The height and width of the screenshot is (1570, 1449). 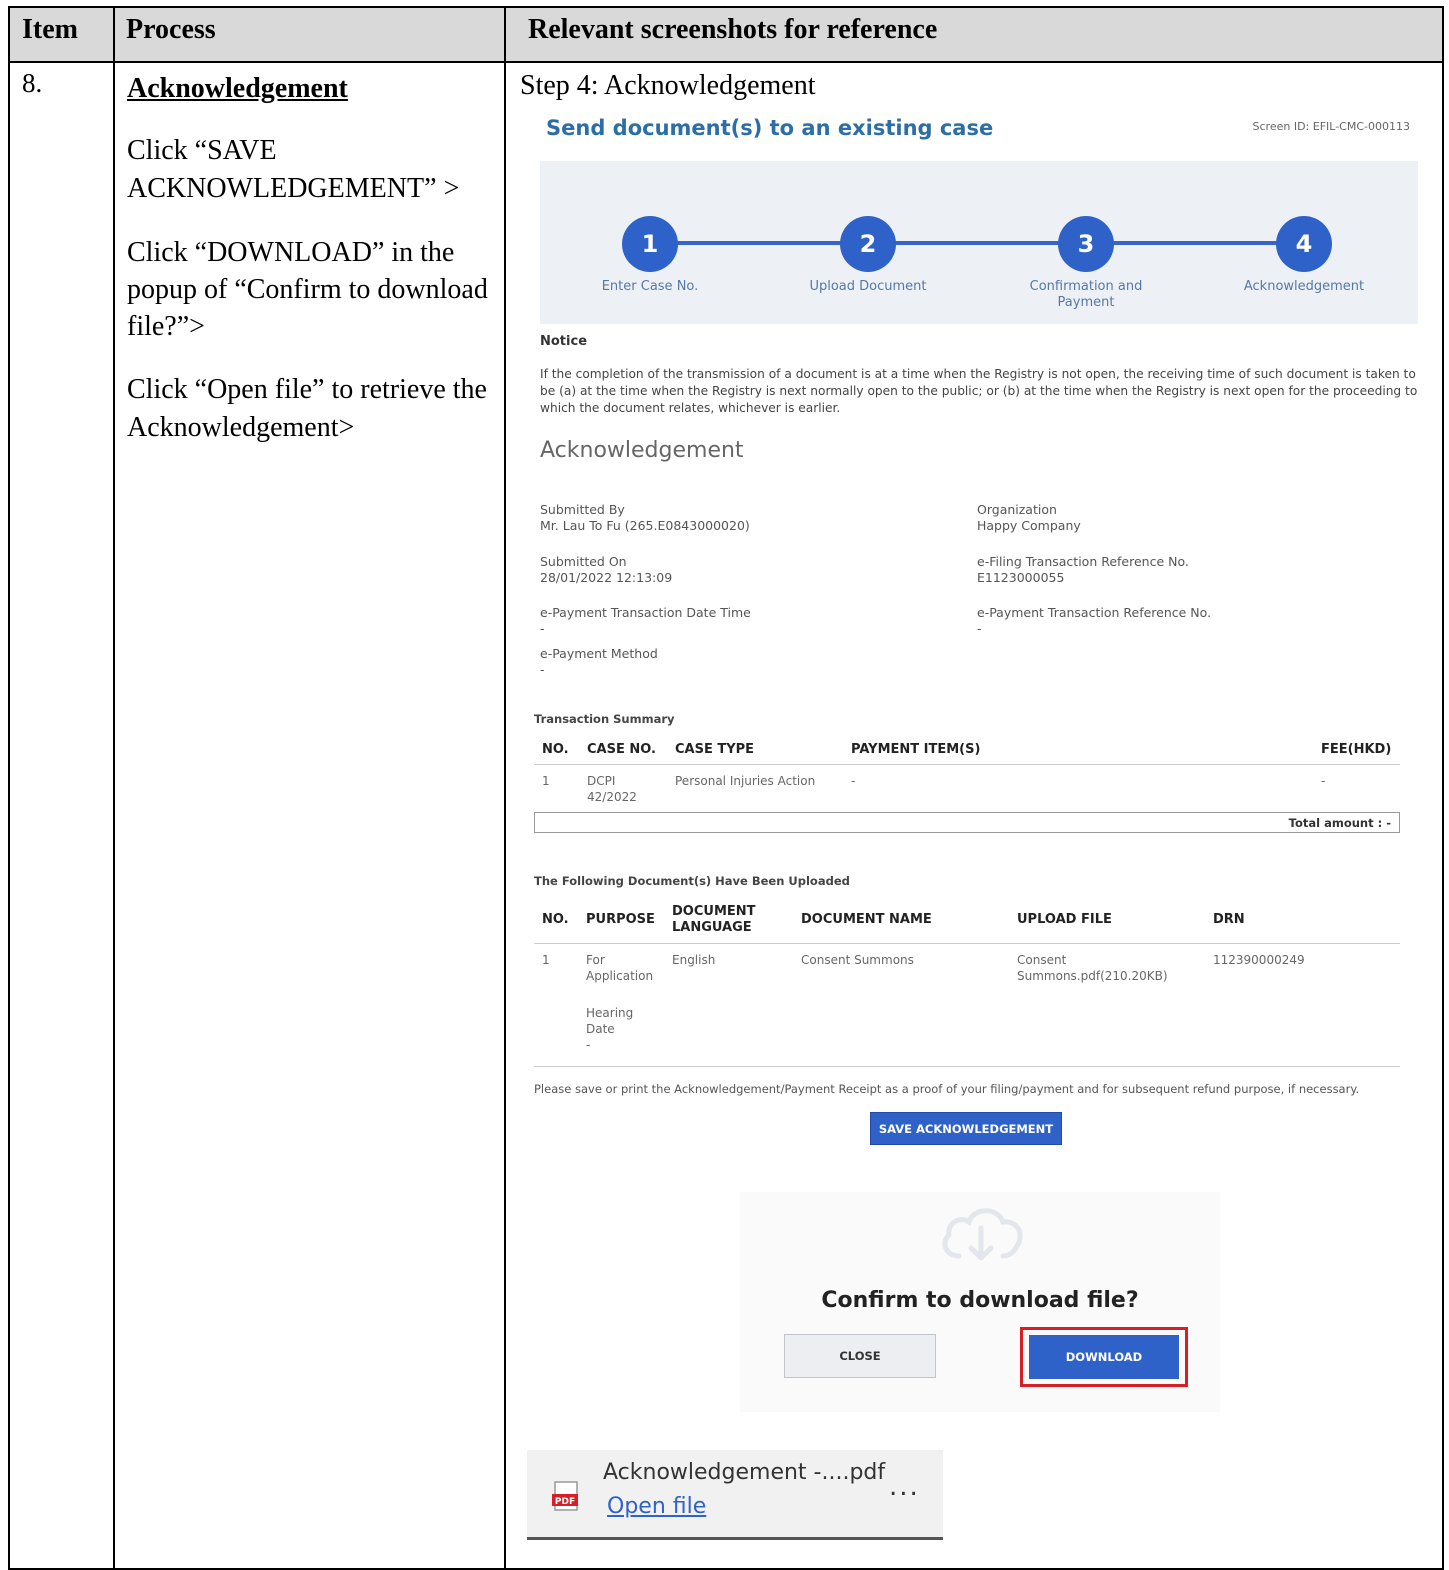 I want to click on download-confirm-popup: Confirm to download file? CLOSE DOWNLOAD, so click(x=980, y=1302).